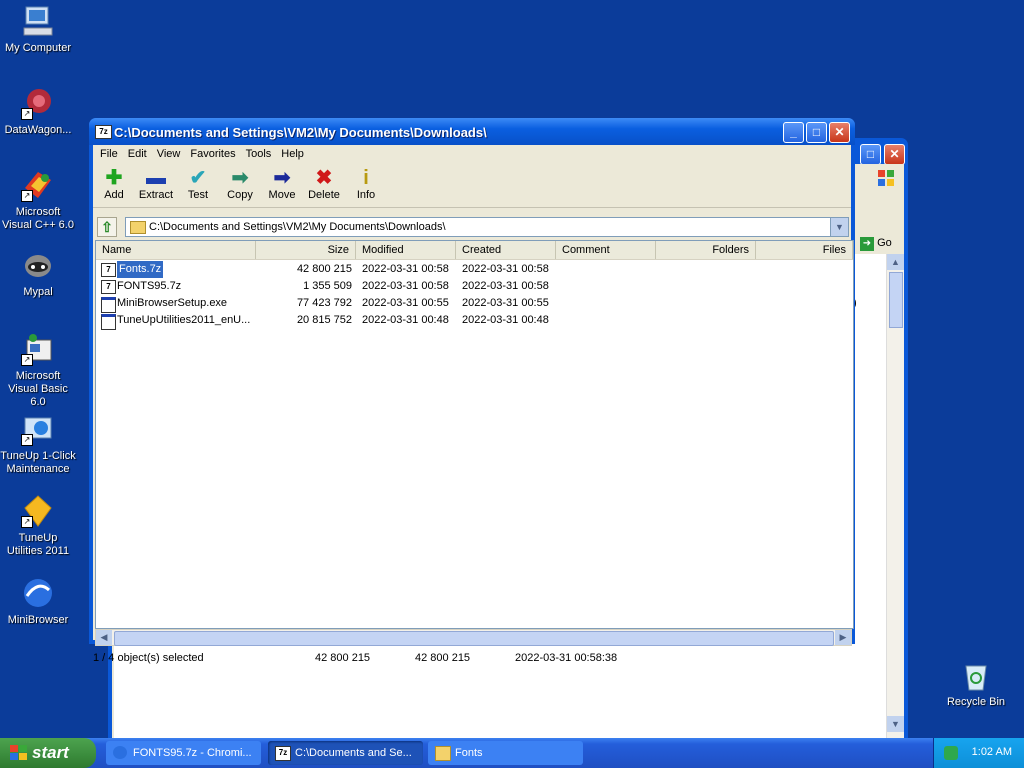 The image size is (1024, 768). Describe the element at coordinates (282, 185) in the screenshot. I see `toolbar-move-button: ➡ Move` at that location.